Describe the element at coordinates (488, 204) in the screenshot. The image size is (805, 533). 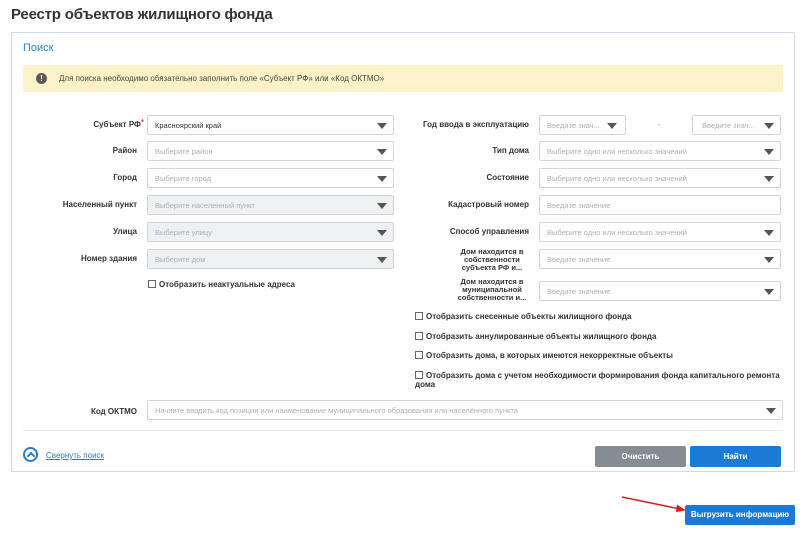
I see `cadastral-label: Кадастровый номер` at that location.